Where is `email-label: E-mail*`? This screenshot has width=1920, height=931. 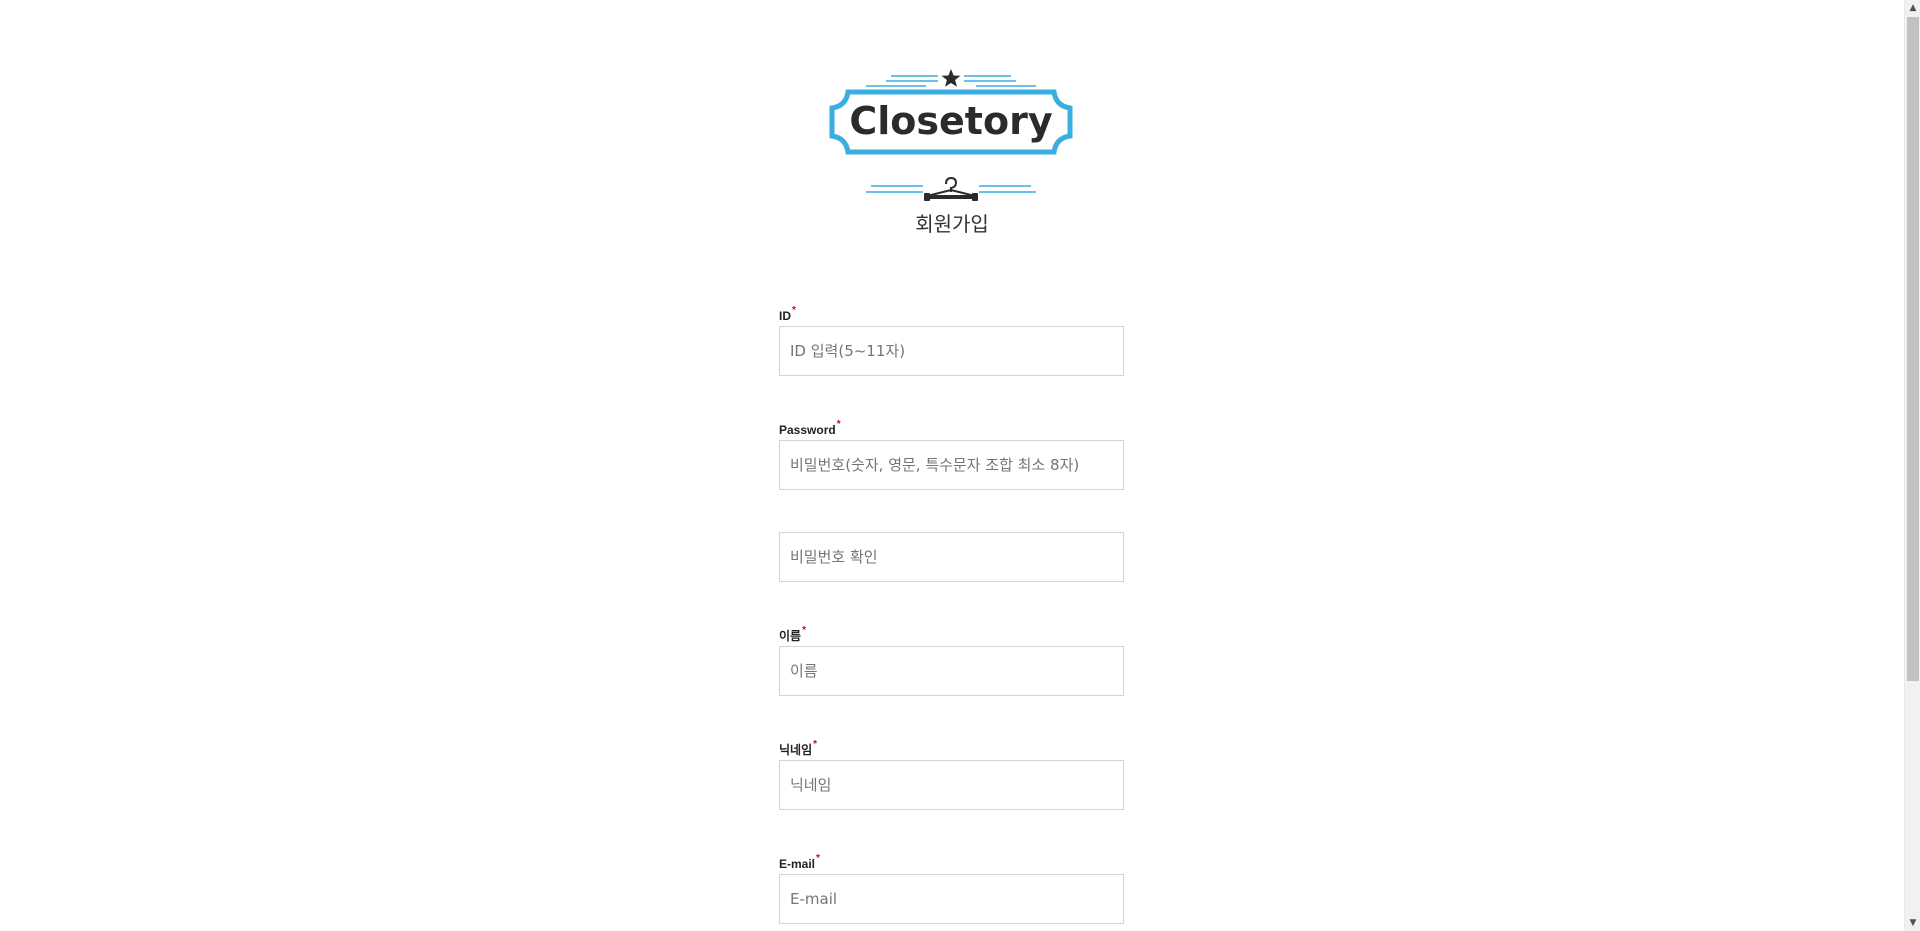
email-label: E-mail* is located at coordinates (799, 862).